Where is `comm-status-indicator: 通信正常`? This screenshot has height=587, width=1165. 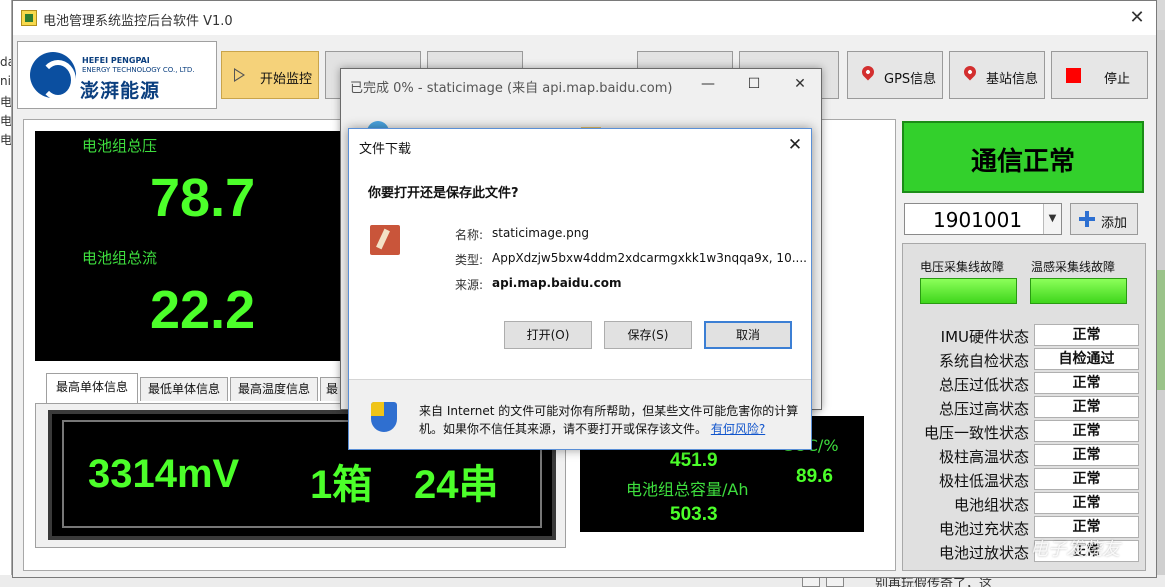 comm-status-indicator: 通信正常 is located at coordinates (1023, 157).